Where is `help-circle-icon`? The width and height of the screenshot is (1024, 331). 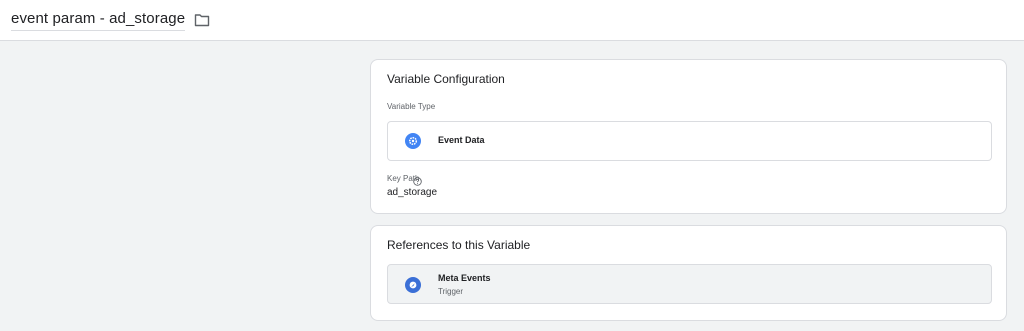 help-circle-icon is located at coordinates (417, 179).